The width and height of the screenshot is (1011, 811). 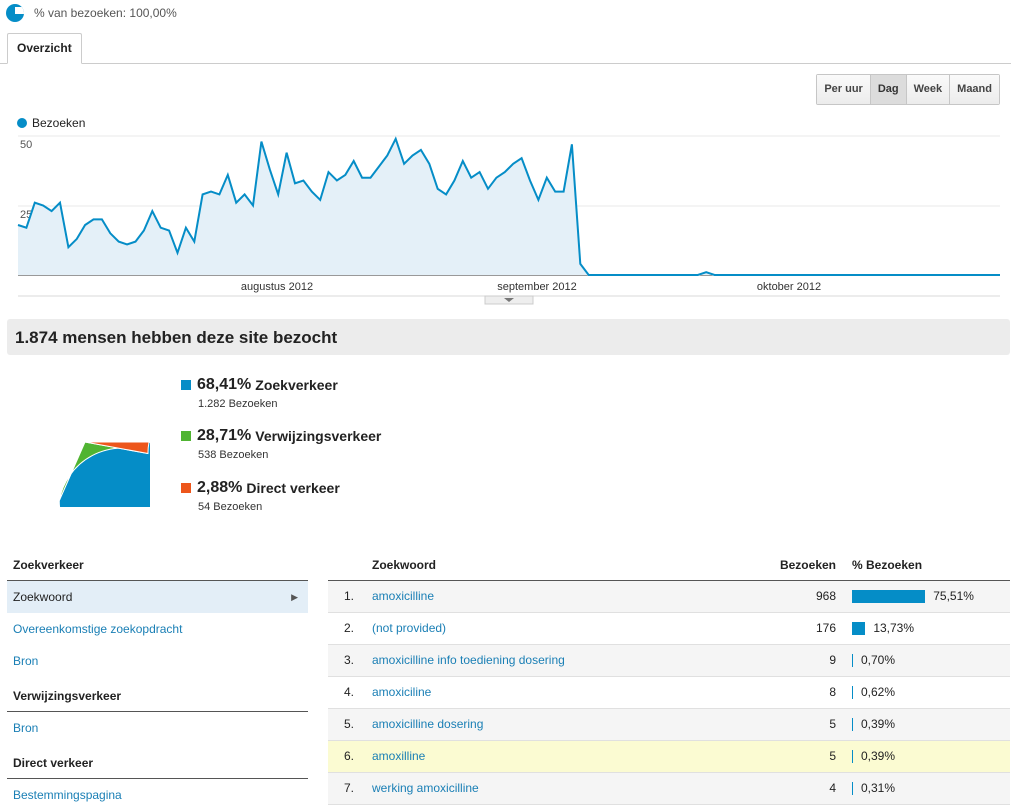 I want to click on header-pct-visits: % Bezoeken, so click(x=887, y=565).